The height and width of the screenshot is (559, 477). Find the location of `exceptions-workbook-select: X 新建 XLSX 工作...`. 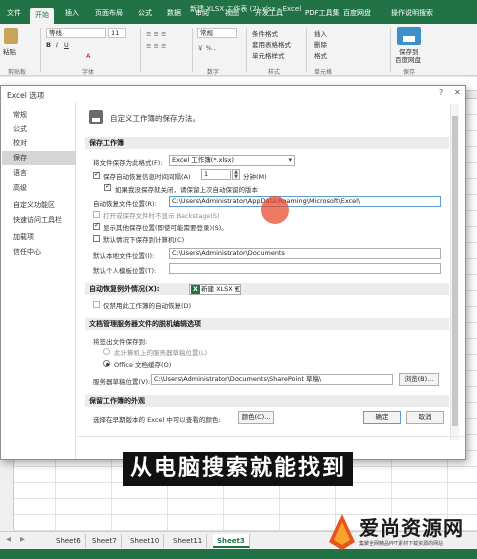

exceptions-workbook-select: X 新建 XLSX 工作... is located at coordinates (215, 289).